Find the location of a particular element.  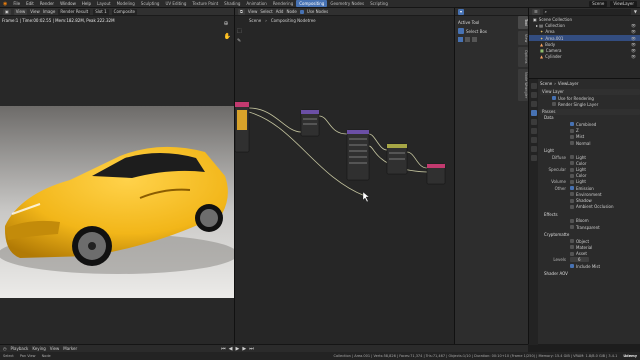

timeline-type-icon: ◷ is located at coordinates (5, 348).